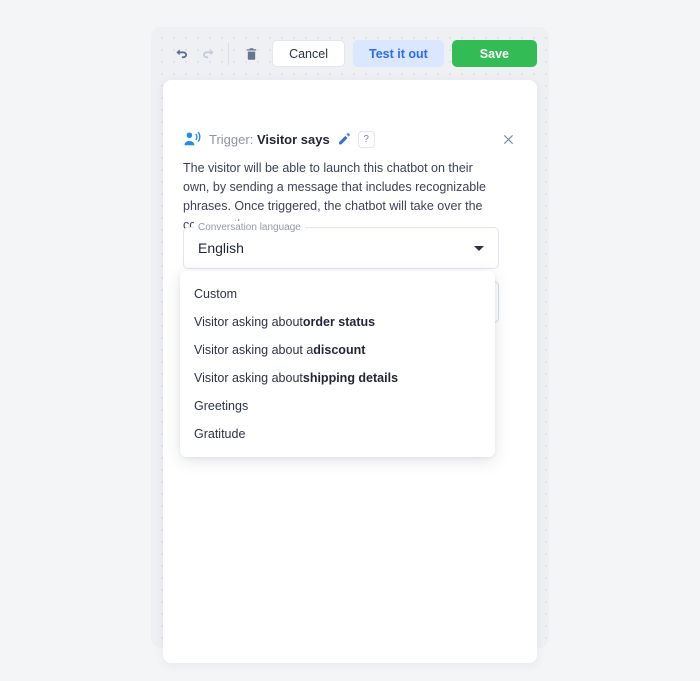  I want to click on trigger-label: Trigger: Visitor says, so click(269, 139).